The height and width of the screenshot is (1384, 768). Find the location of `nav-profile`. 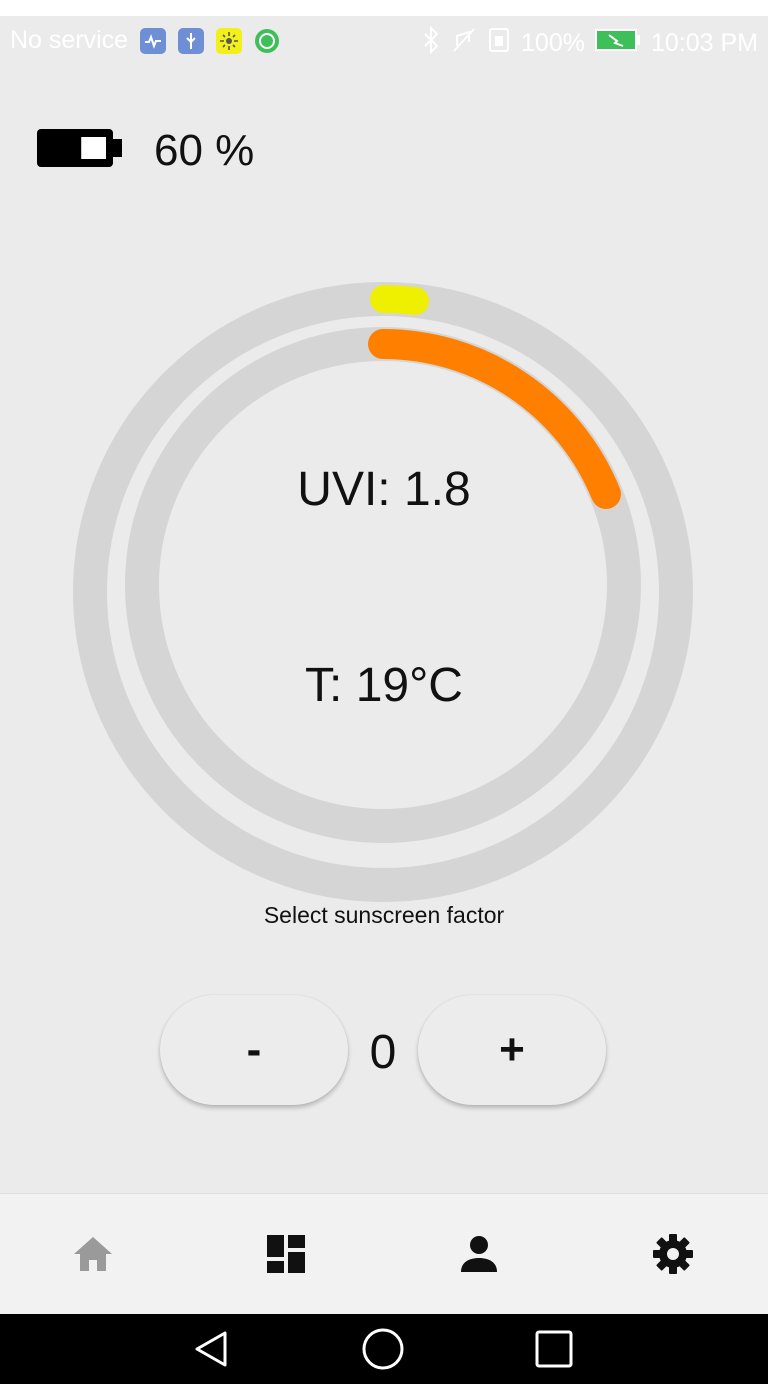

nav-profile is located at coordinates (479, 1254).